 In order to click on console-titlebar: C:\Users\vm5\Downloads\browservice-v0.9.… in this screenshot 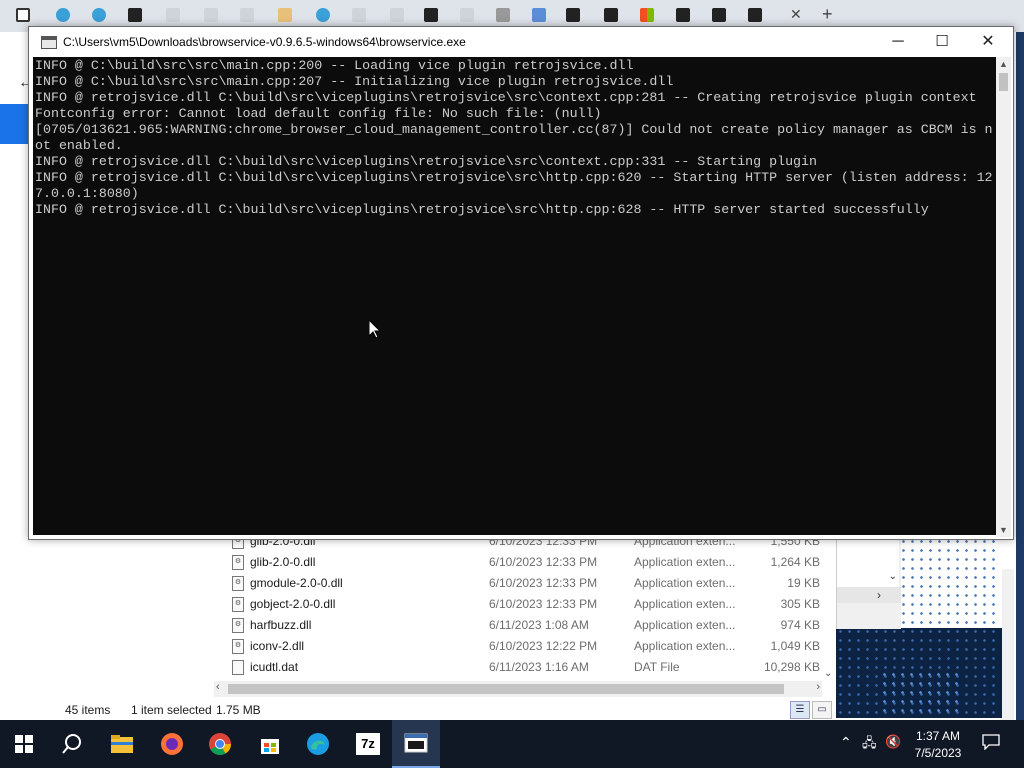, I will do `click(521, 42)`.